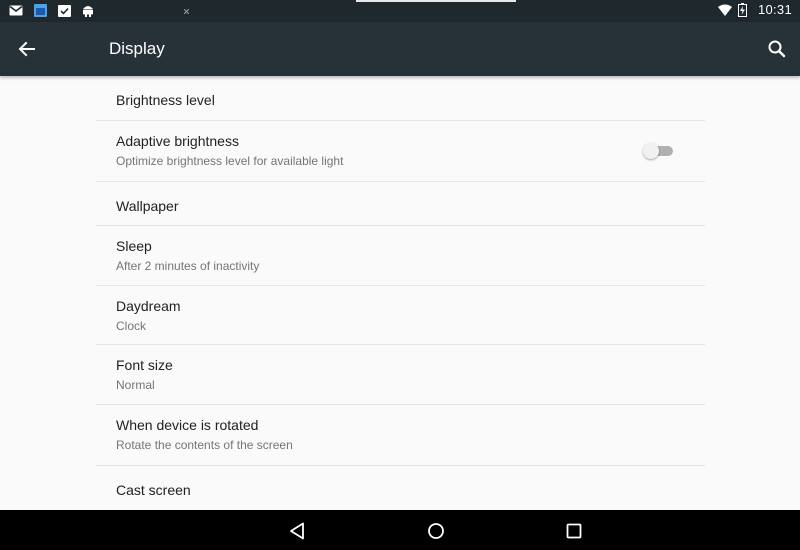  I want to click on home-circle-icon, so click(436, 531).